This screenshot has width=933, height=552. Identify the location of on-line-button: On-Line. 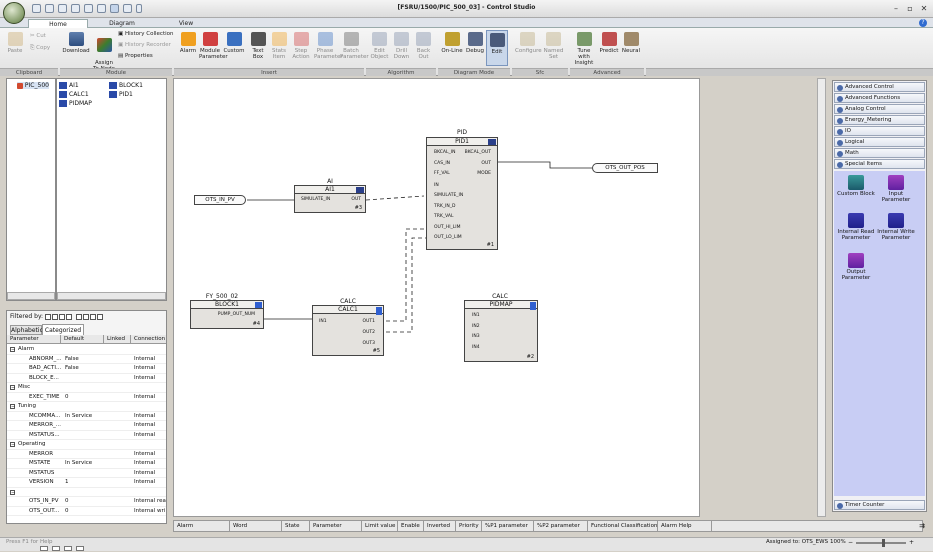
(452, 48).